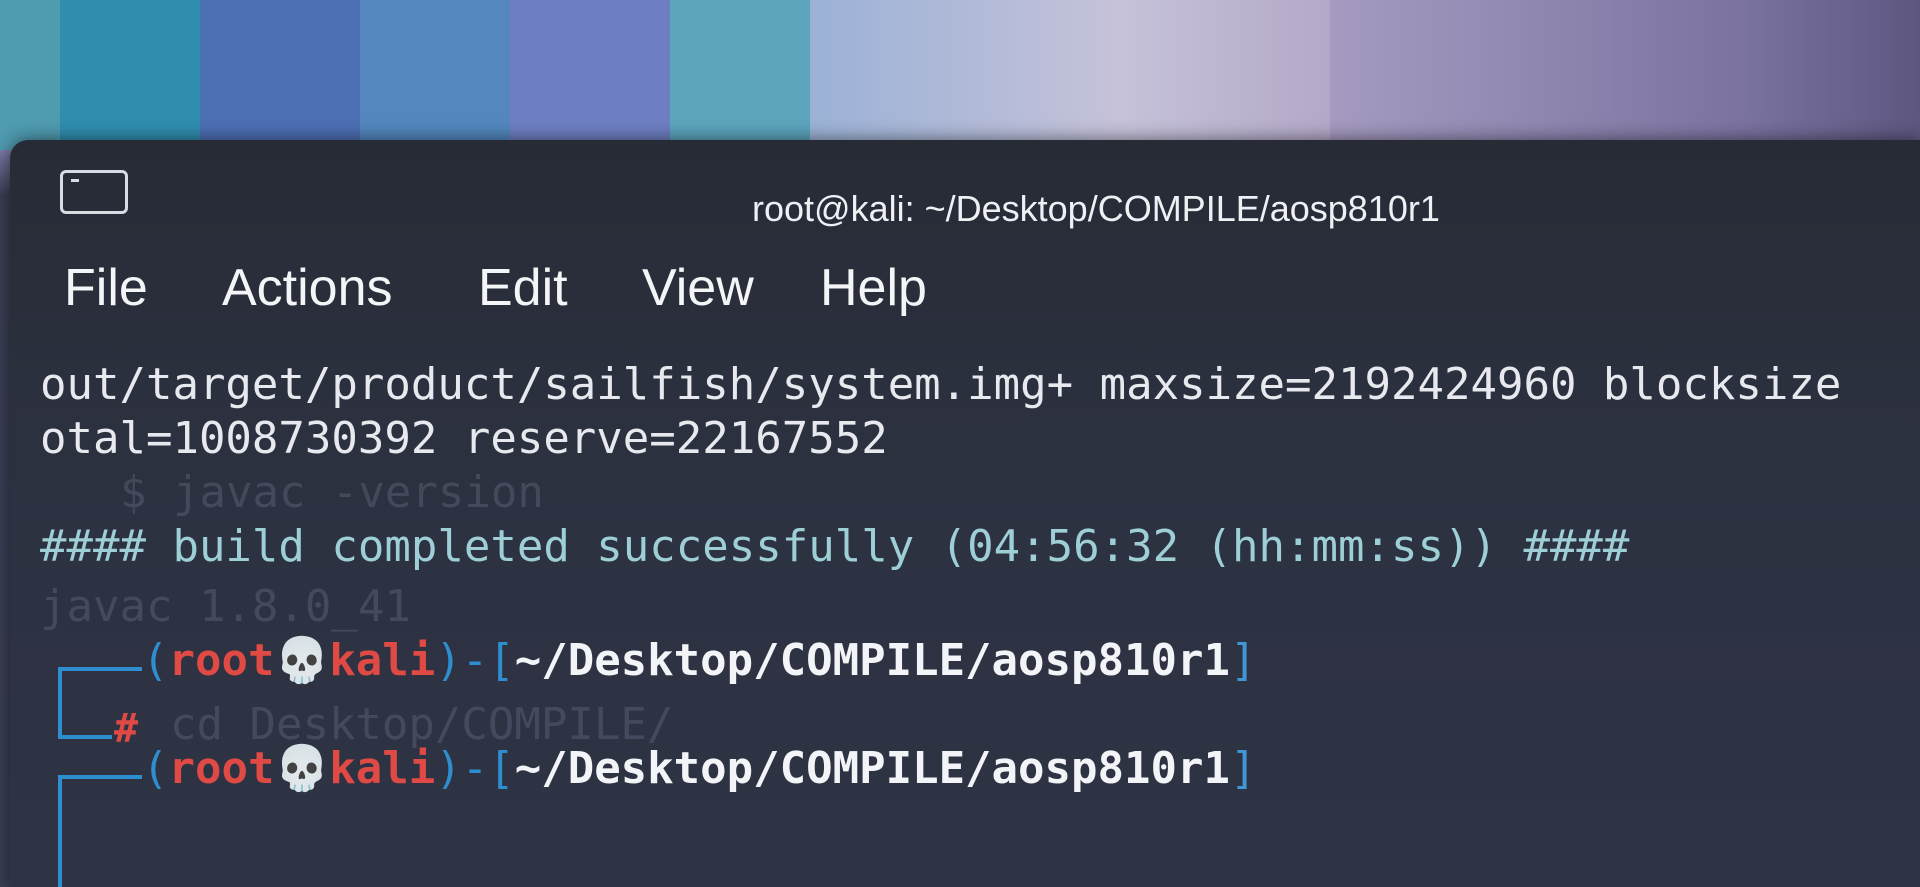 Image resolution: width=1920 pixels, height=887 pixels. Describe the element at coordinates (464, 438) in the screenshot. I see `output-line: otal=1008730392 reserve=22167552` at that location.